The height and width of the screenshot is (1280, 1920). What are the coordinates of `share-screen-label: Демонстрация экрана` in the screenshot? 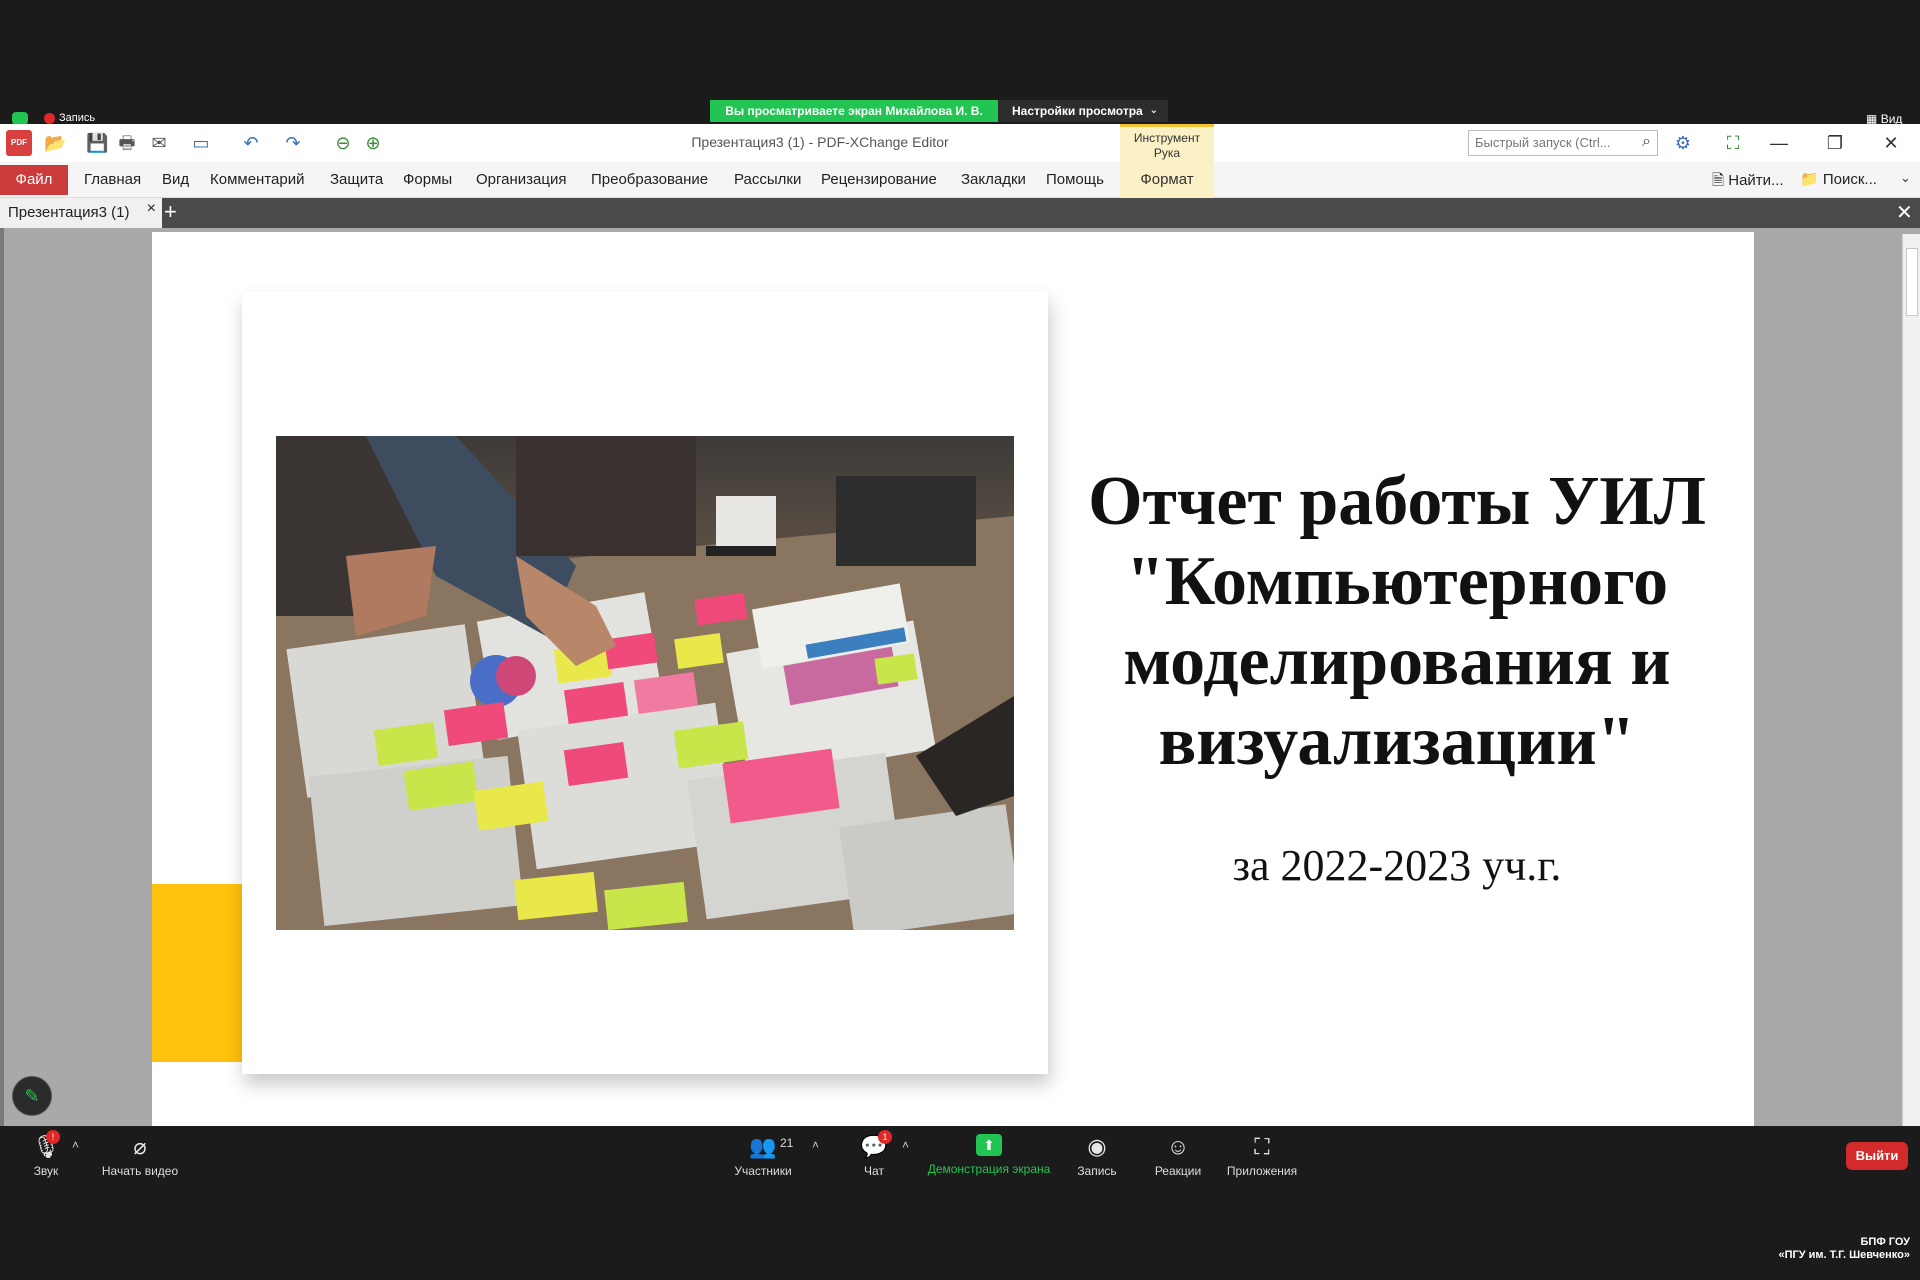 It's located at (989, 1169).